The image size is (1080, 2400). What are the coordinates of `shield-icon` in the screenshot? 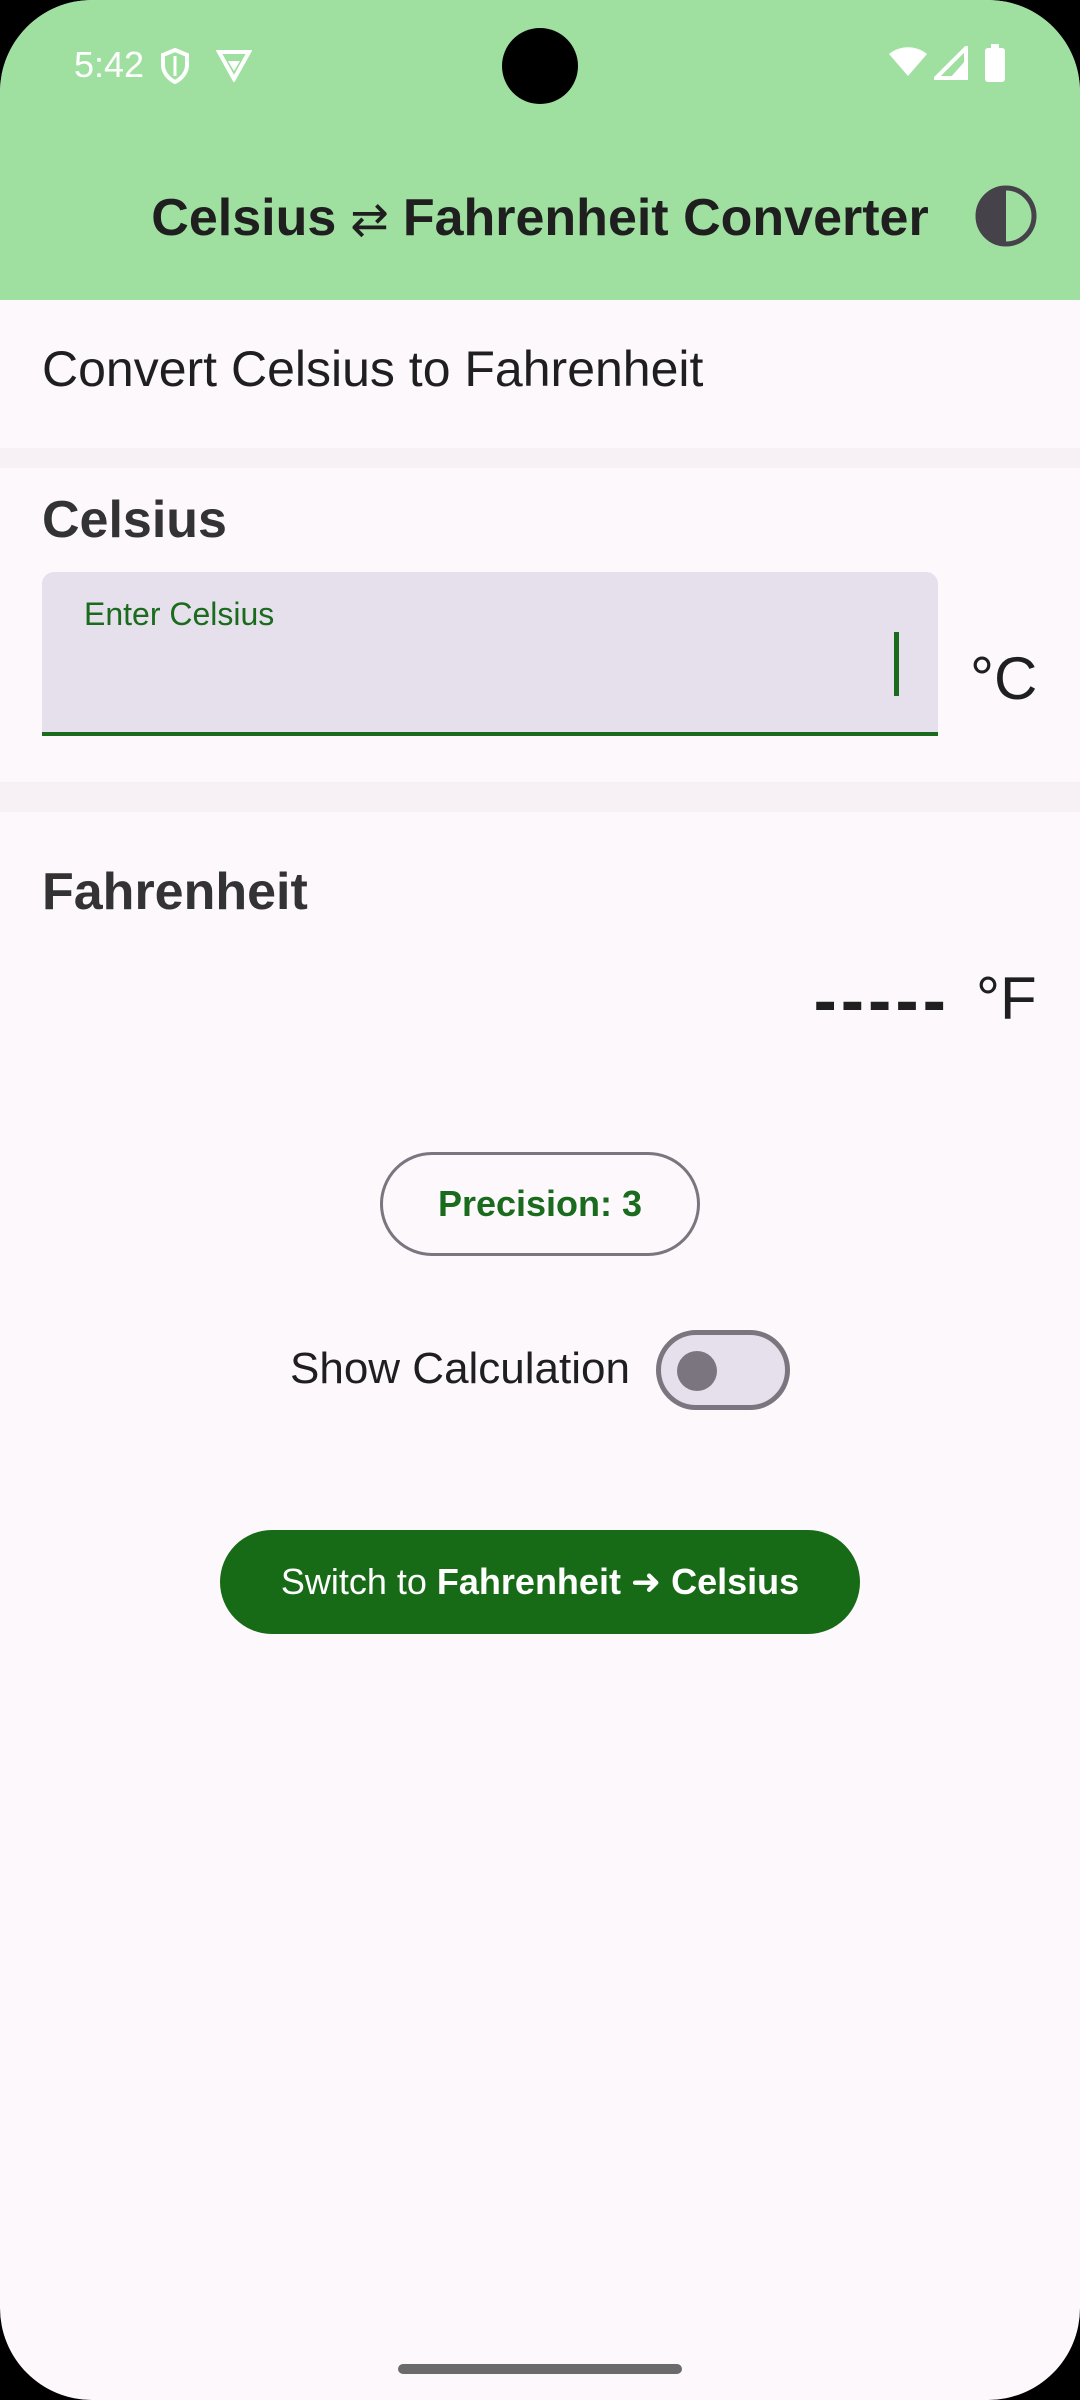 It's located at (175, 66).